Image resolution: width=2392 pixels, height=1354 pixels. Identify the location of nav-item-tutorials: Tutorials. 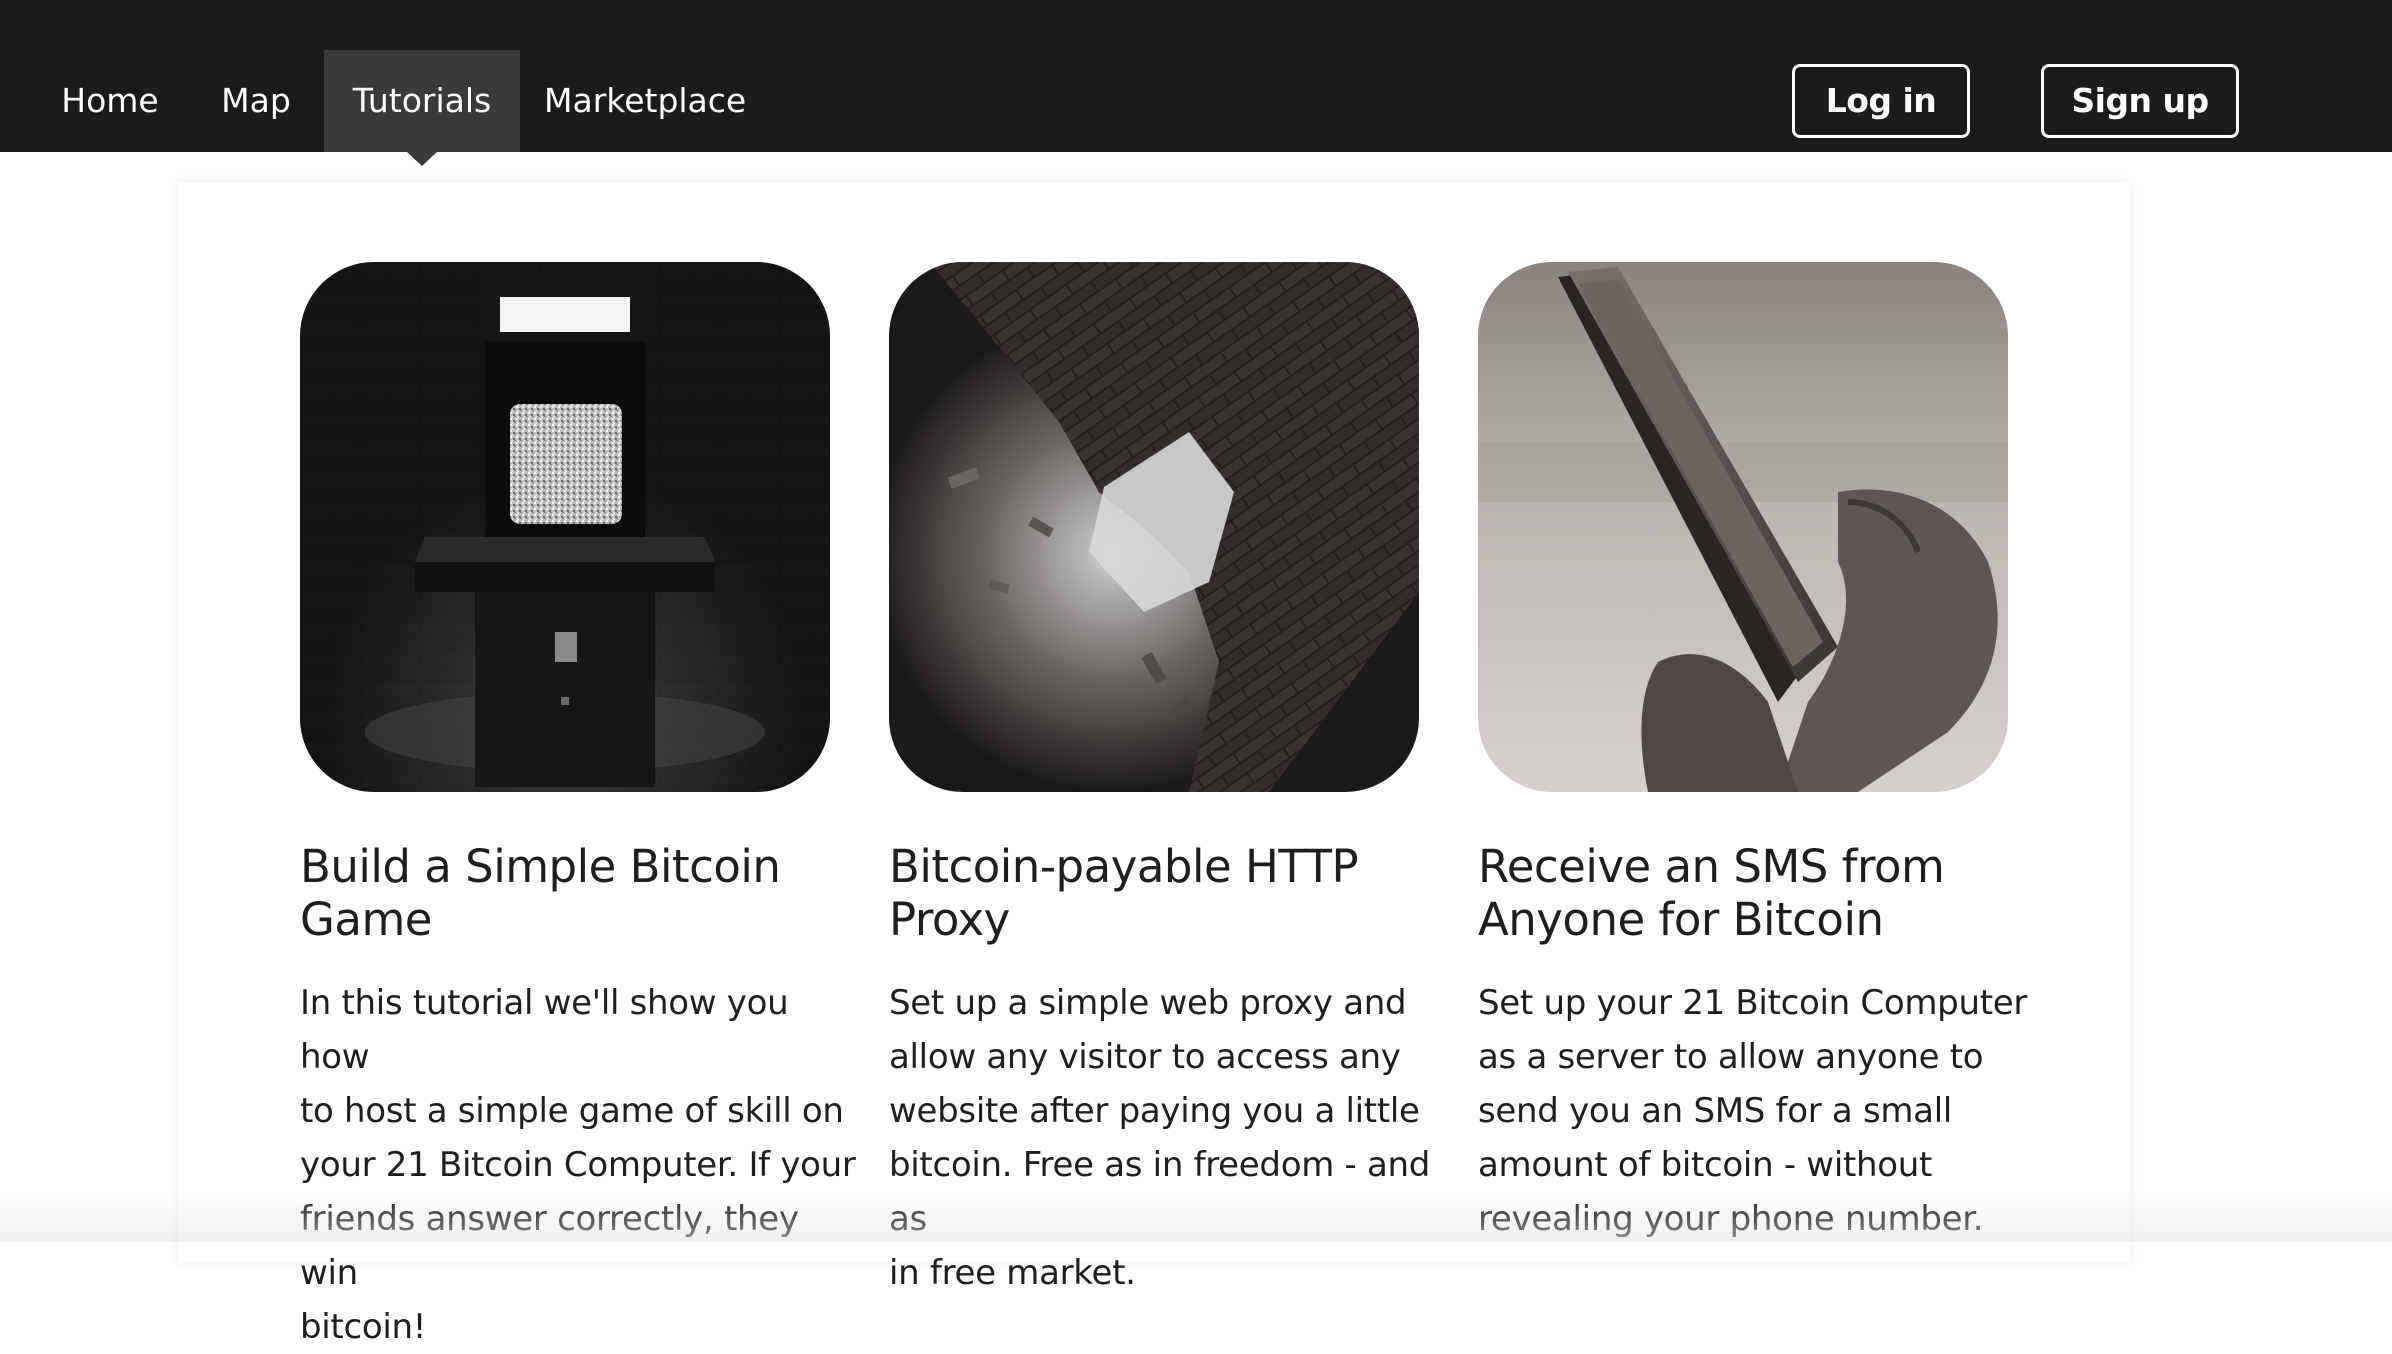
(422, 108).